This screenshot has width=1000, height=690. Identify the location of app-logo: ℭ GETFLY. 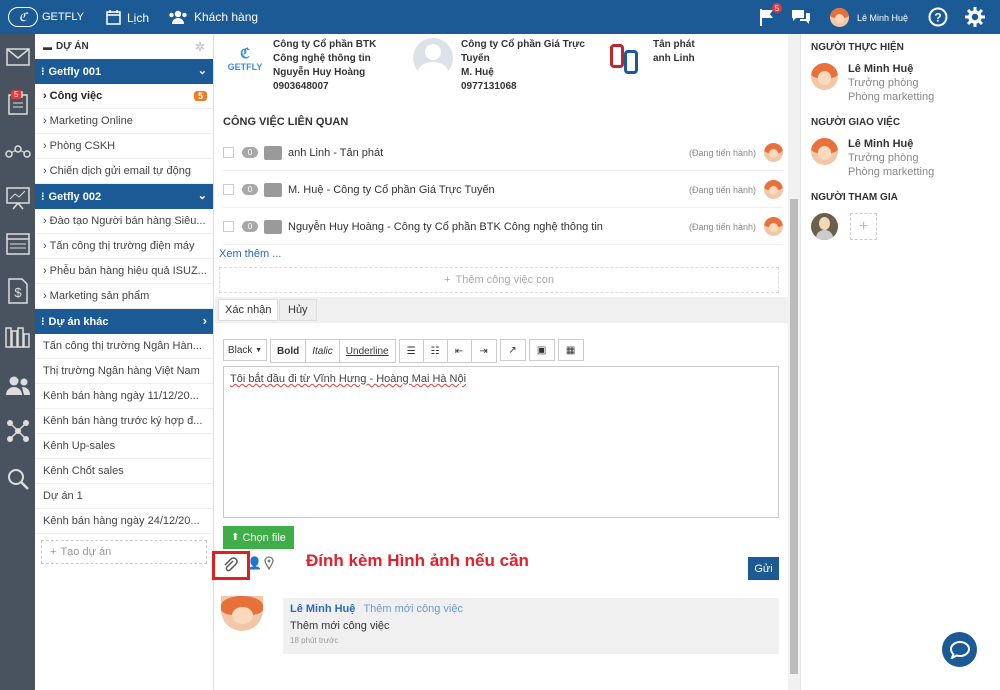
(46, 17).